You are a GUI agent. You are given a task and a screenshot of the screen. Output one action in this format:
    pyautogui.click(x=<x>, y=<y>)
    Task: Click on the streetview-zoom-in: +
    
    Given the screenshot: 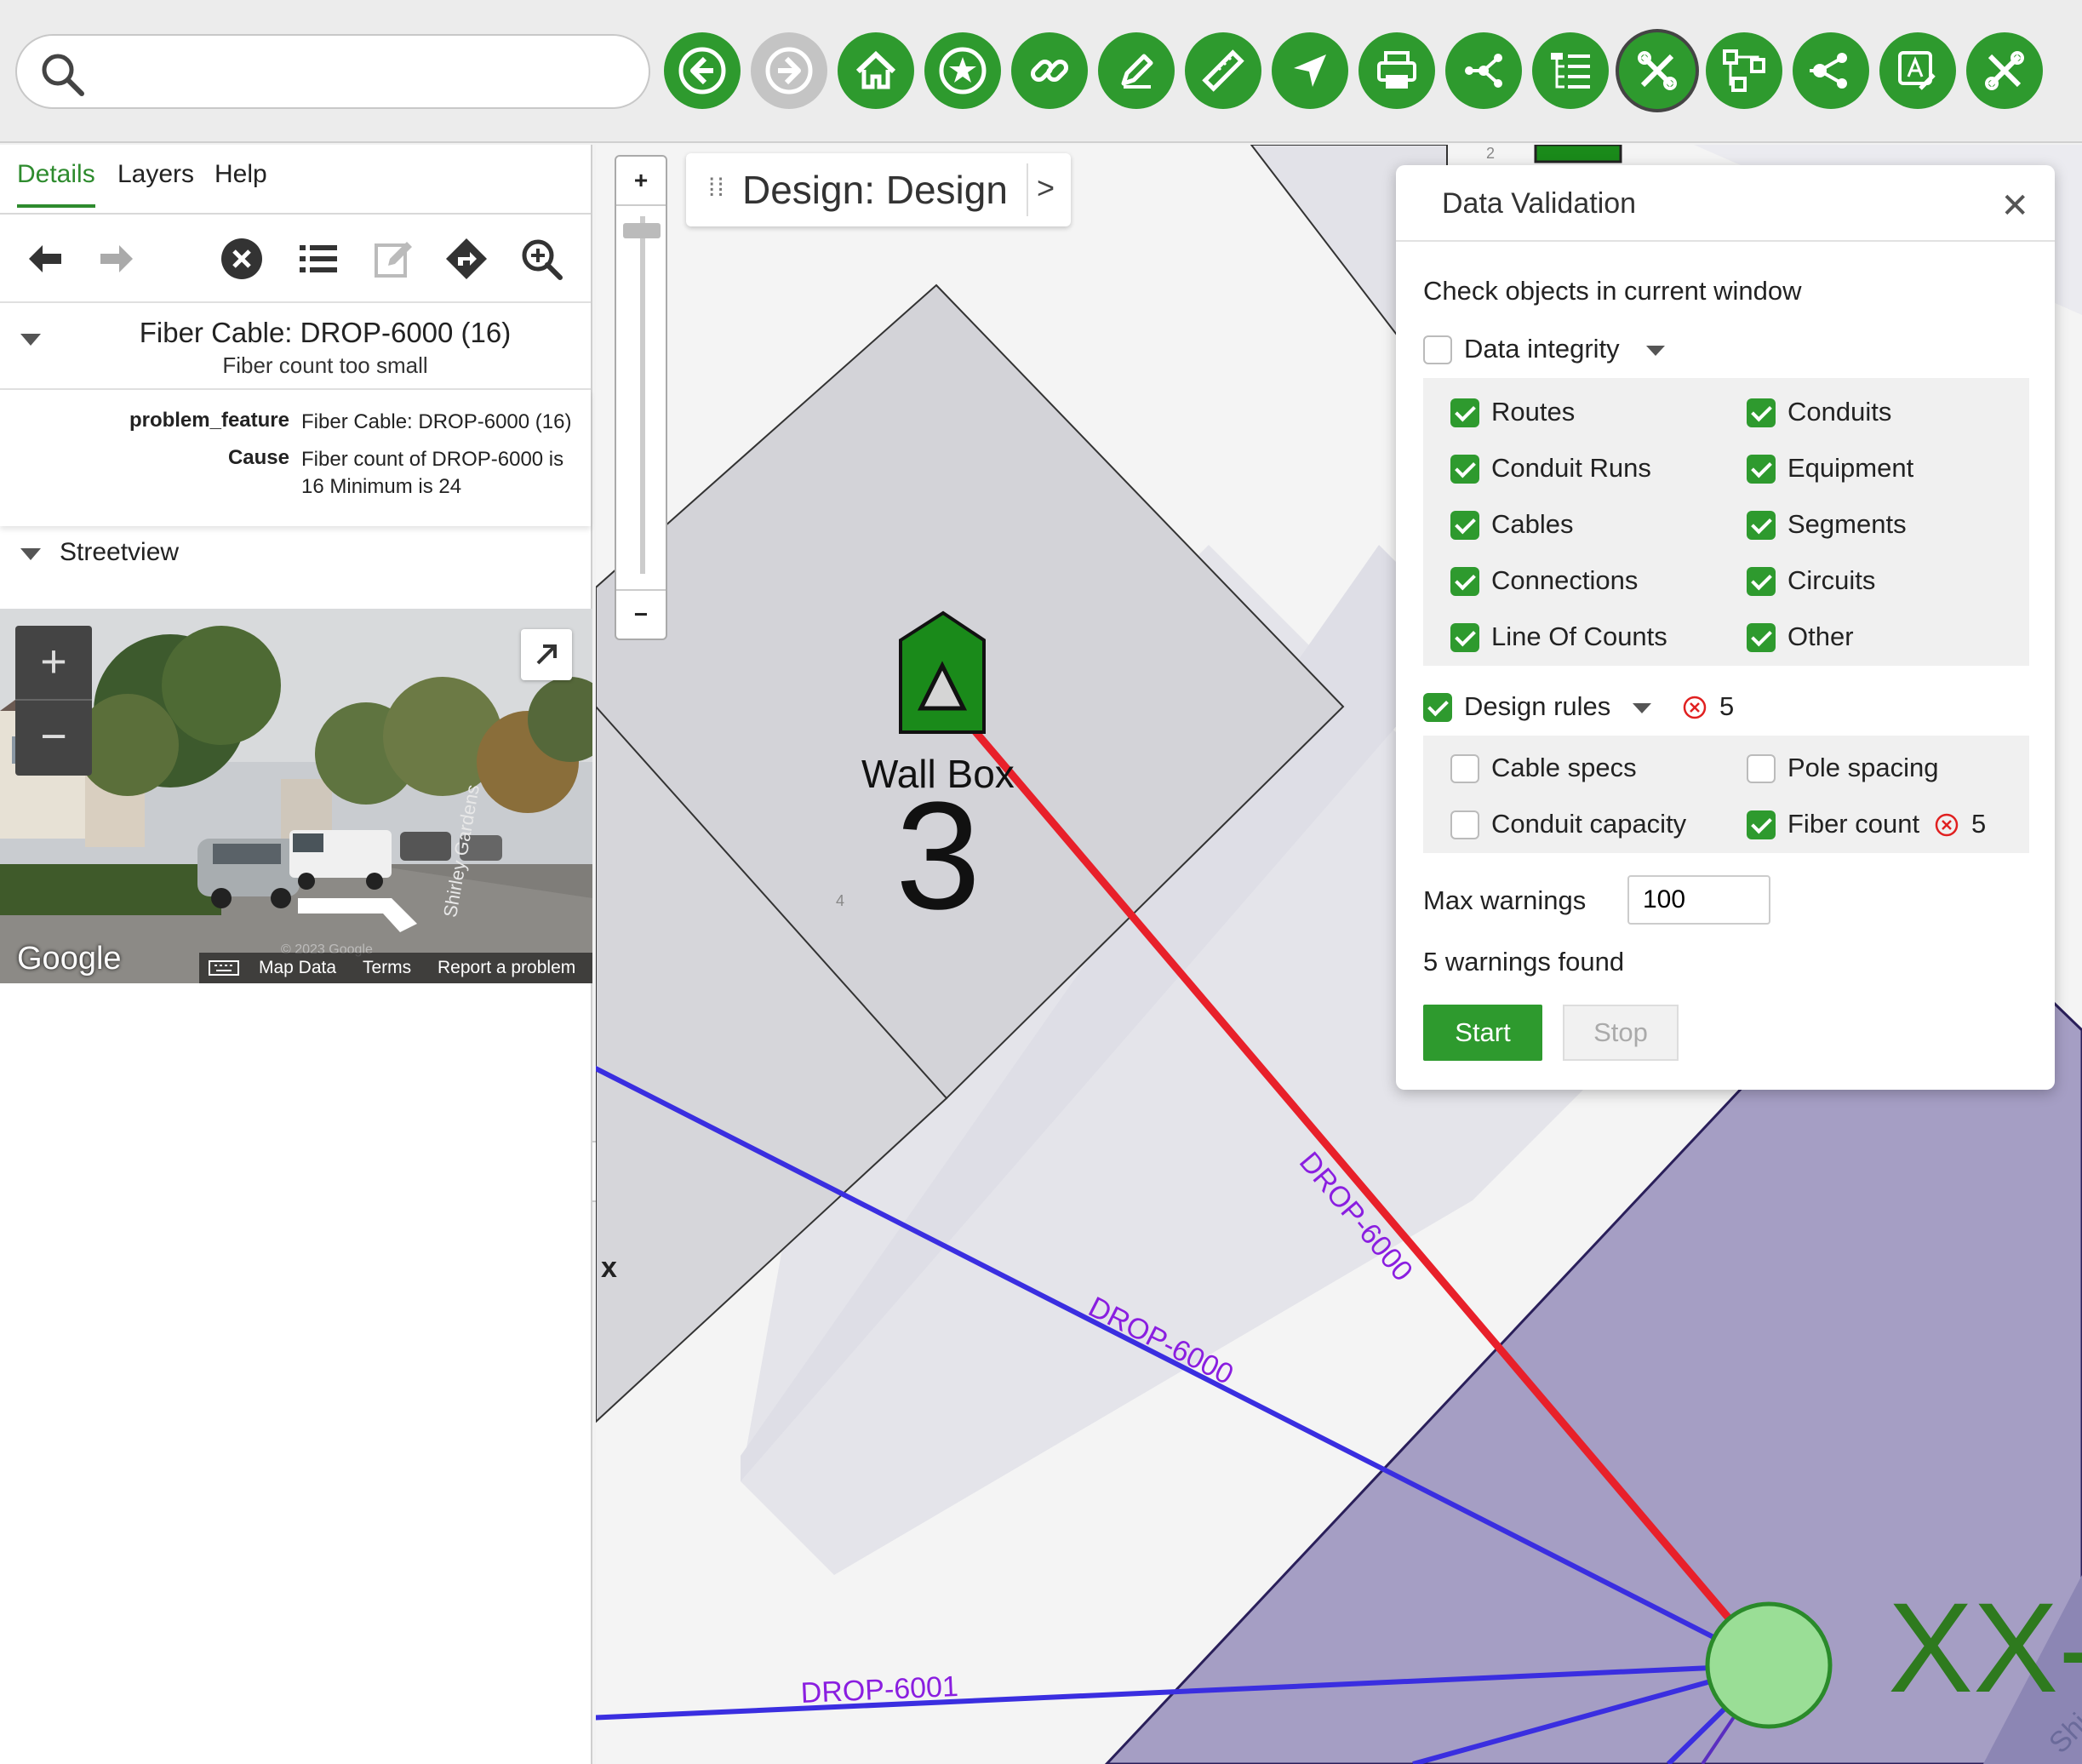 What is the action you would take?
    pyautogui.click(x=54, y=663)
    